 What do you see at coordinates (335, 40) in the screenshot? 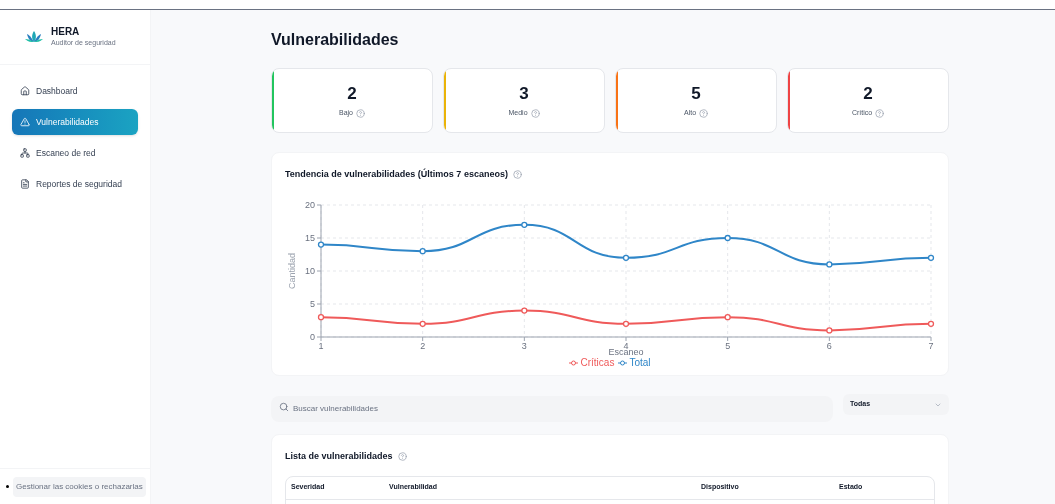
I see `page-title: Vulnerabilidades` at bounding box center [335, 40].